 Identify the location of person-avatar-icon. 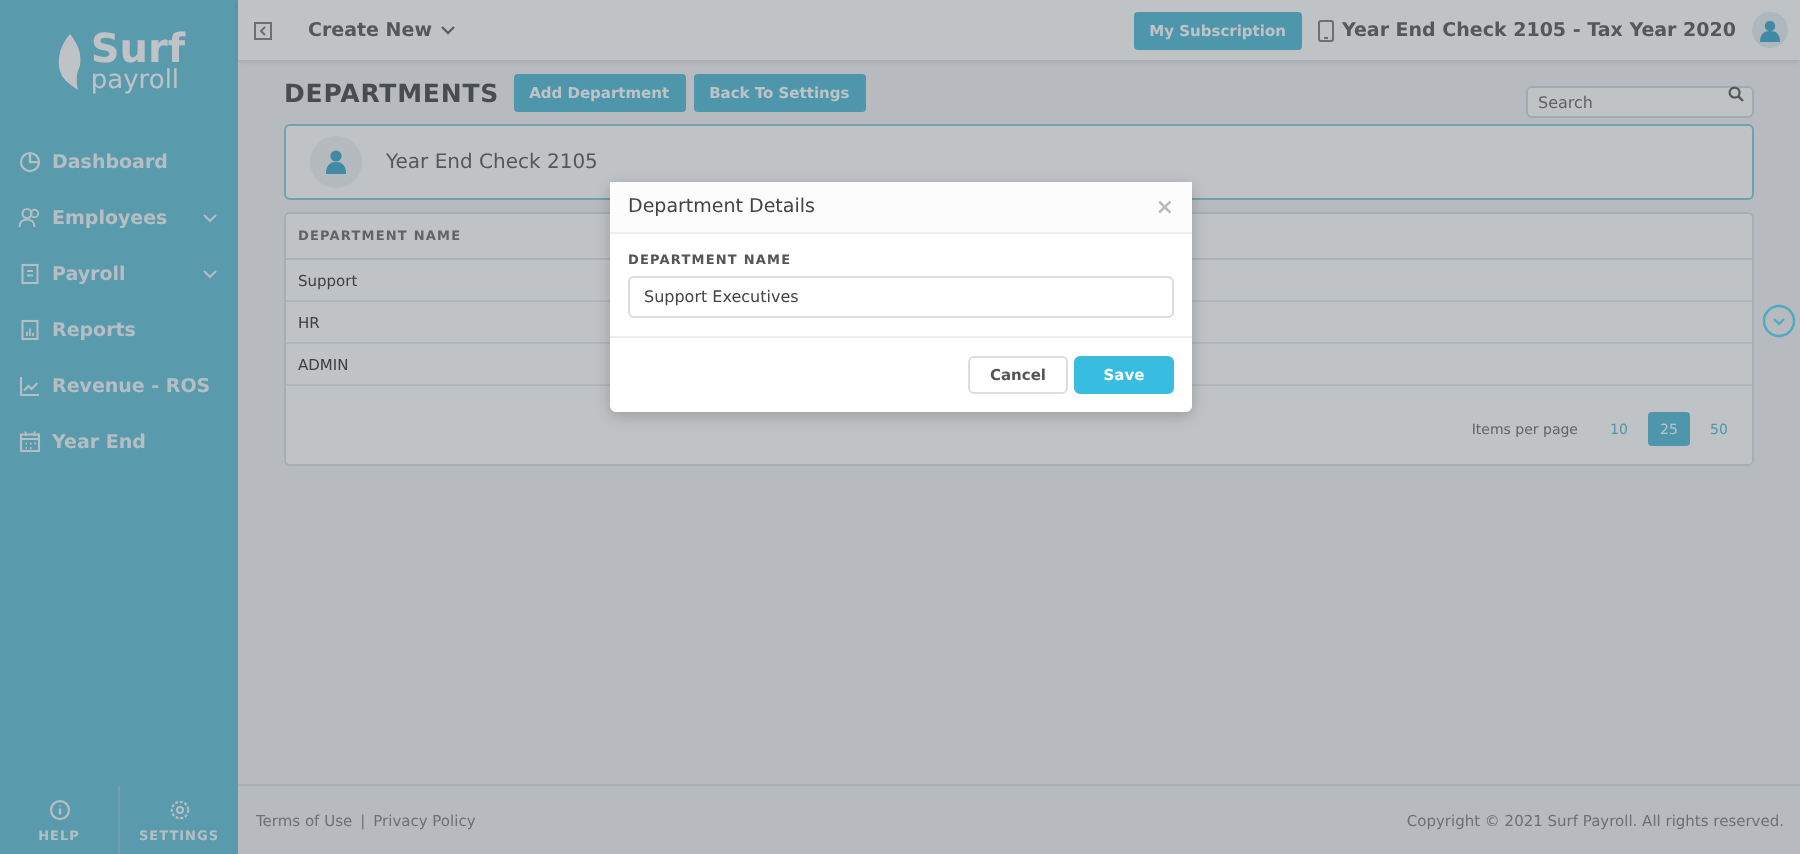
(336, 162).